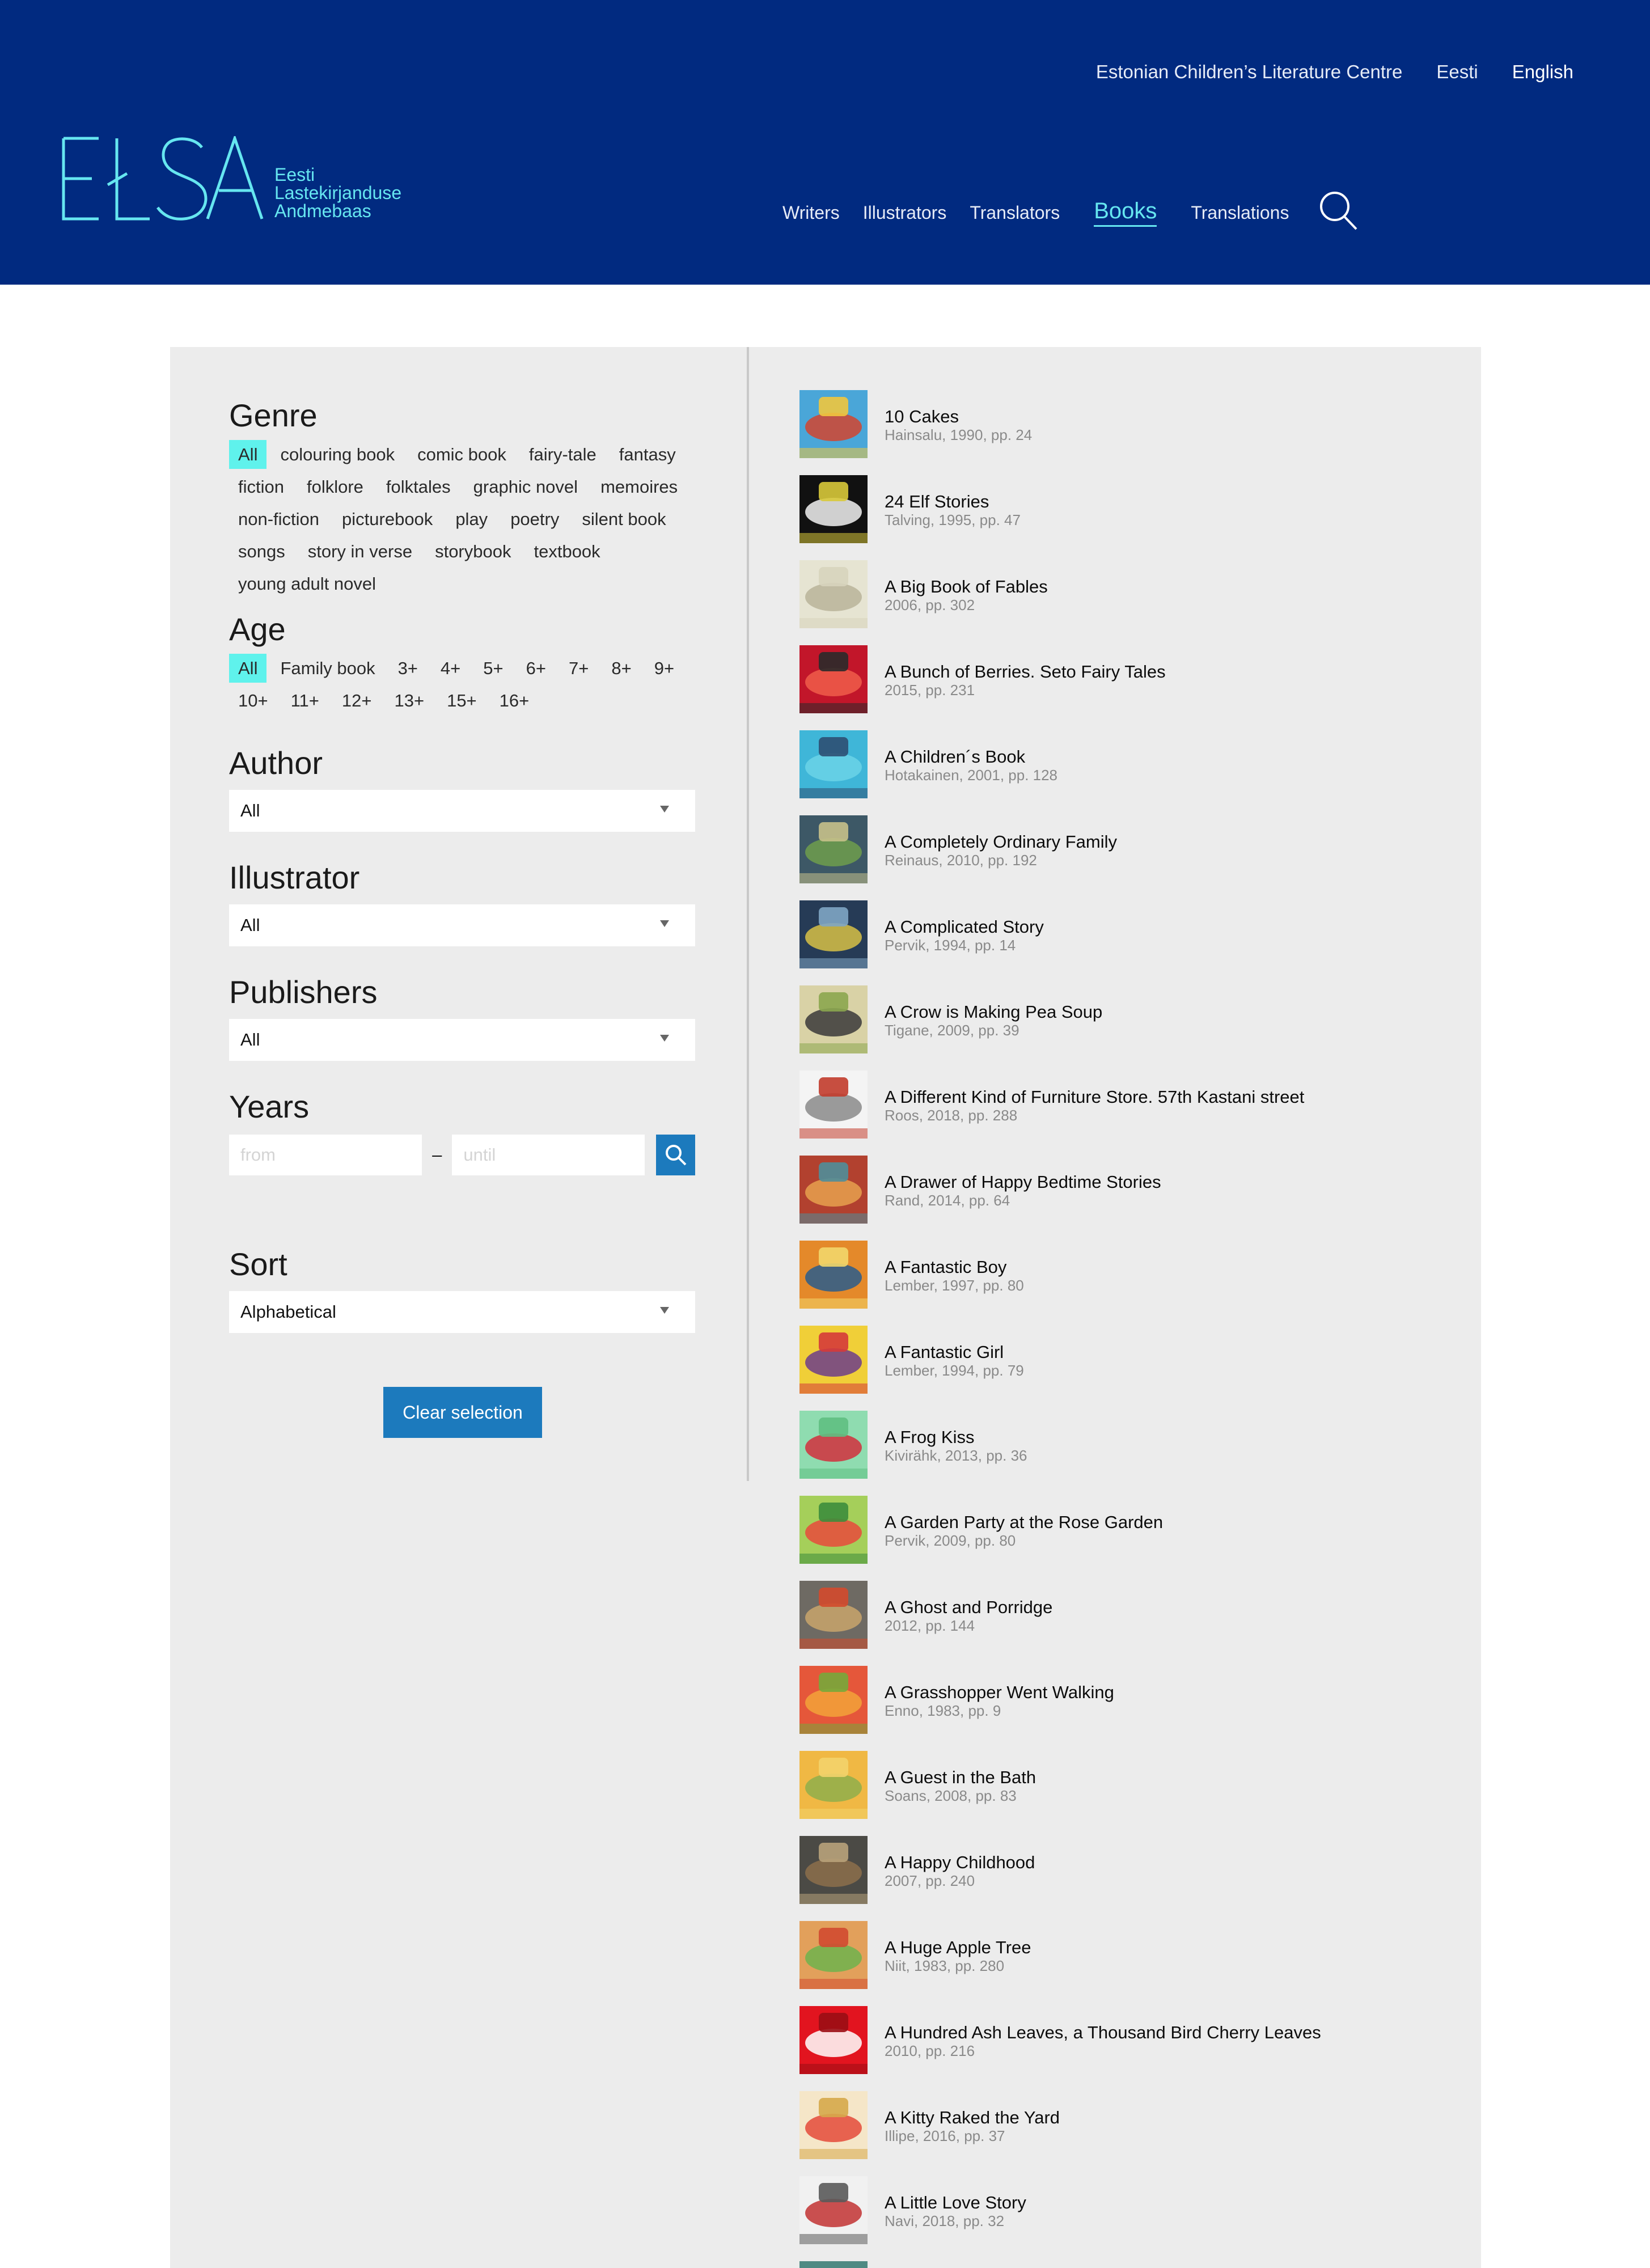 This screenshot has height=2268, width=1650. What do you see at coordinates (968, 1607) in the screenshot?
I see `book-title: A Ghost and Porridge` at bounding box center [968, 1607].